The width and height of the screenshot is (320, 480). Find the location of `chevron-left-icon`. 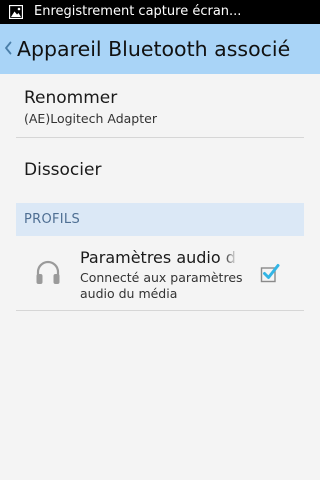

chevron-left-icon is located at coordinates (8, 48).